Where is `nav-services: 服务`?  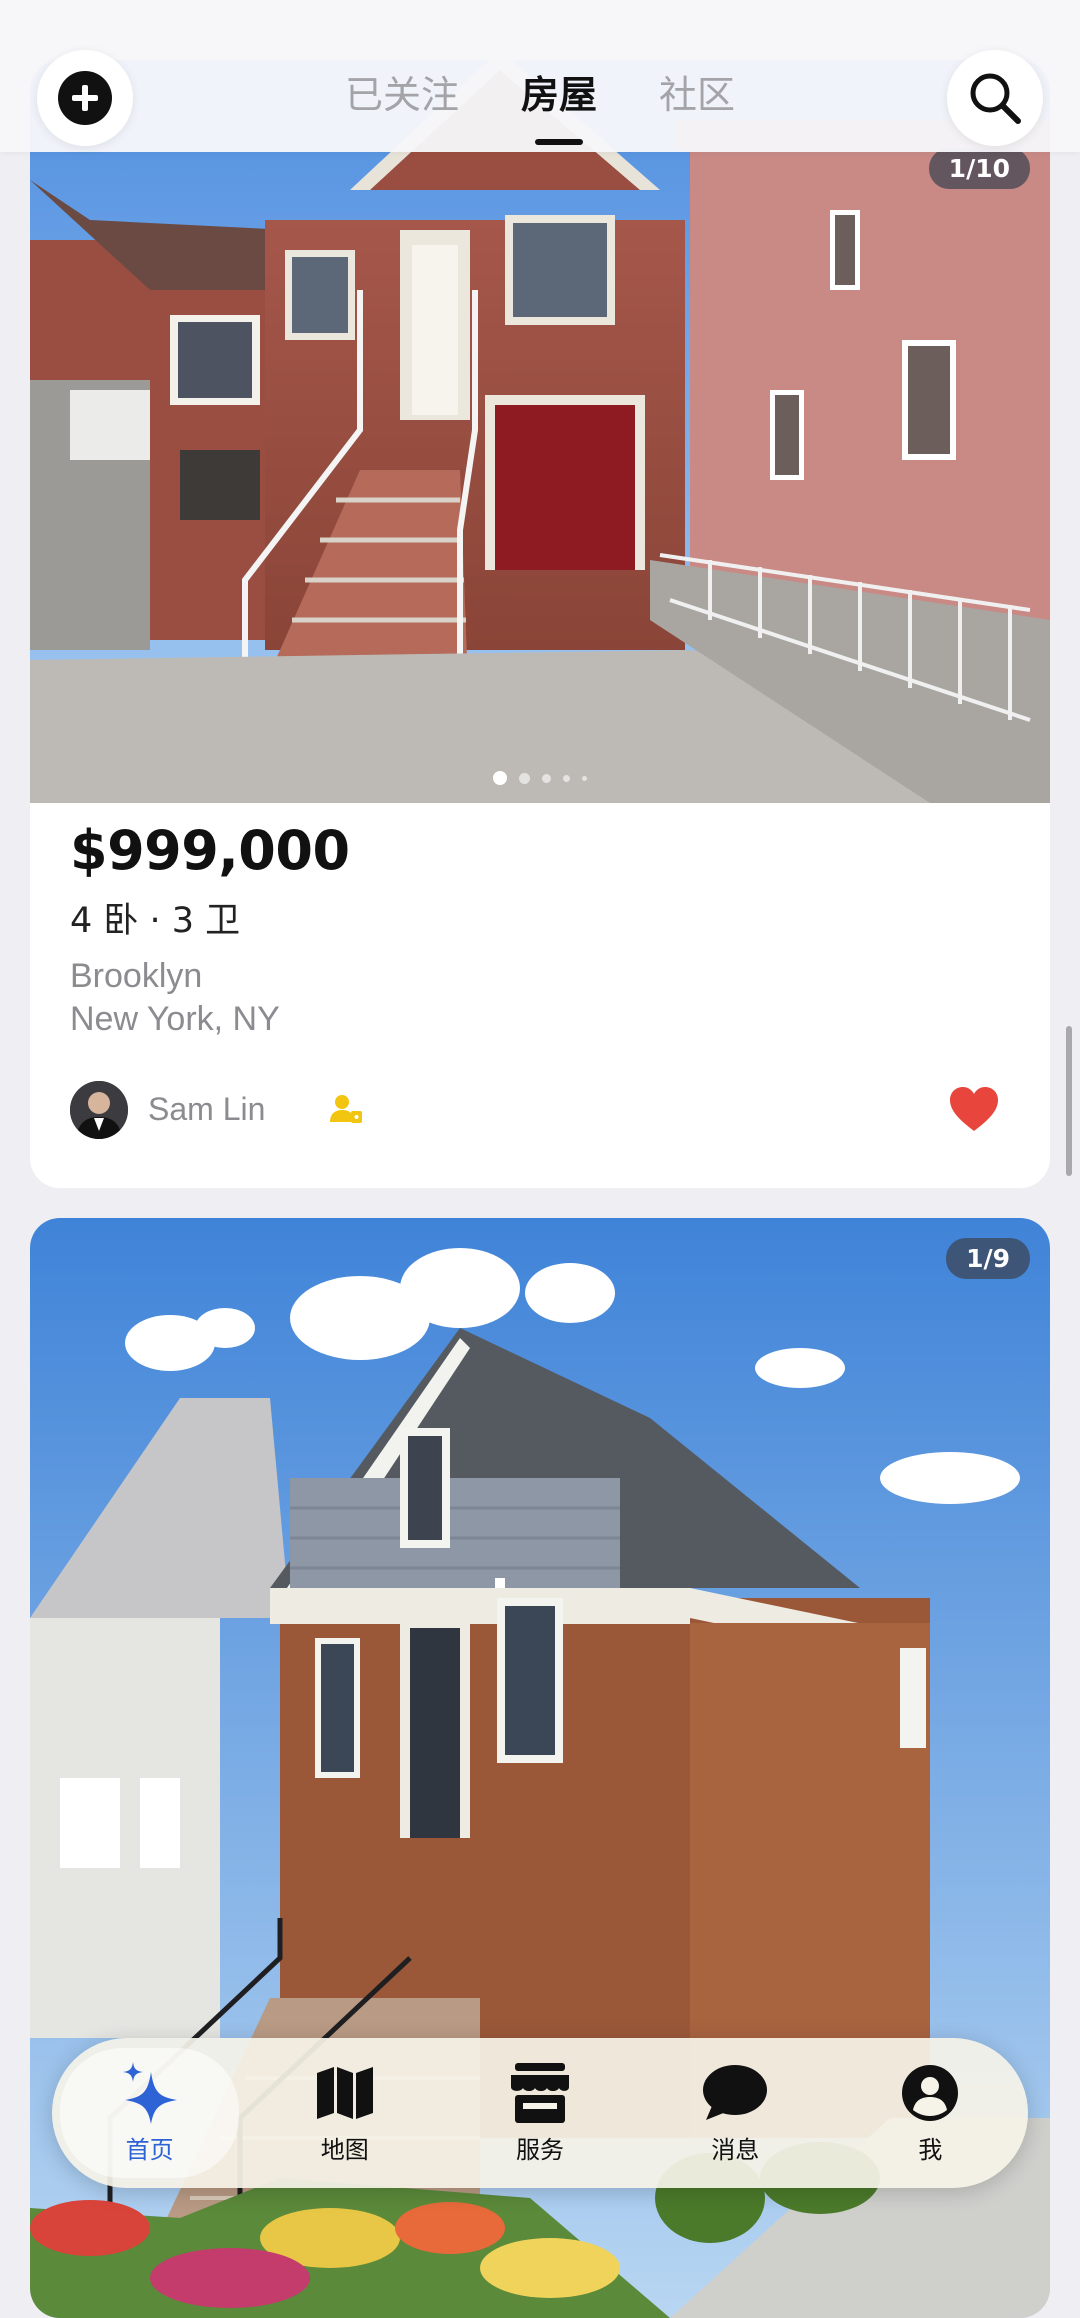
nav-services: 服务 is located at coordinates (539, 2113).